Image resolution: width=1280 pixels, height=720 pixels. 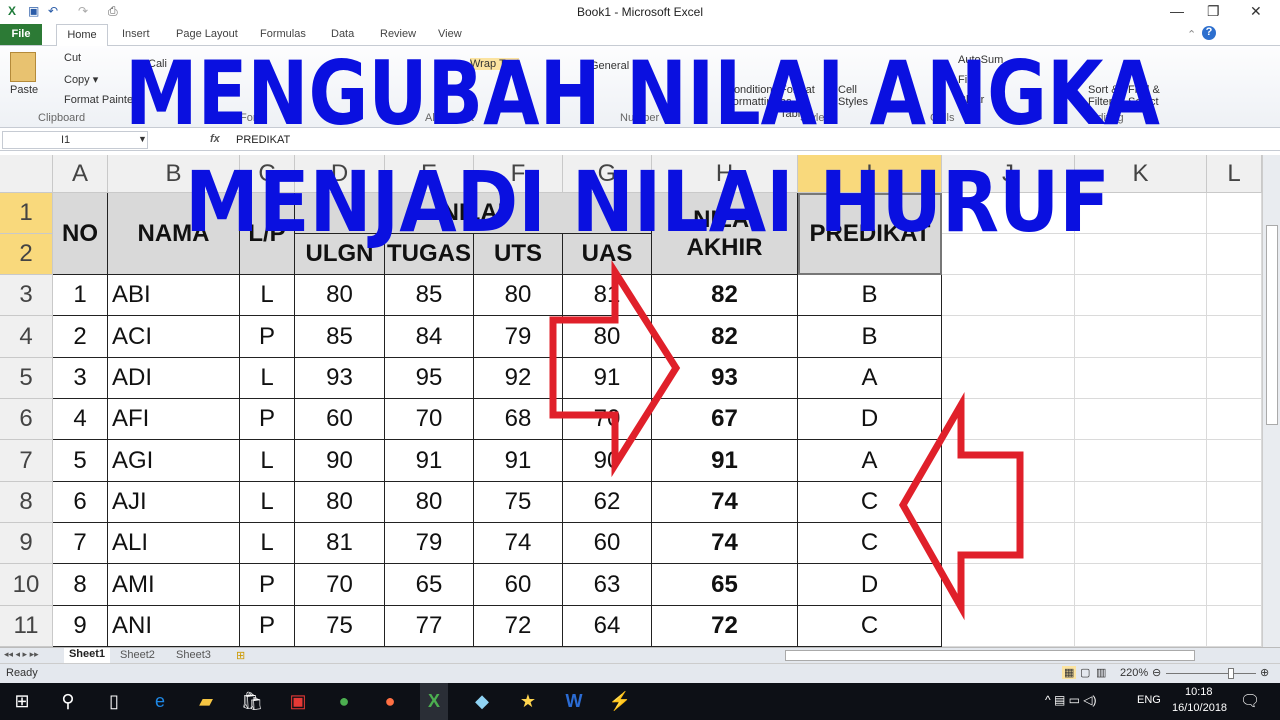 What do you see at coordinates (283, 34) in the screenshot?
I see `tab-formulas: Formulas` at bounding box center [283, 34].